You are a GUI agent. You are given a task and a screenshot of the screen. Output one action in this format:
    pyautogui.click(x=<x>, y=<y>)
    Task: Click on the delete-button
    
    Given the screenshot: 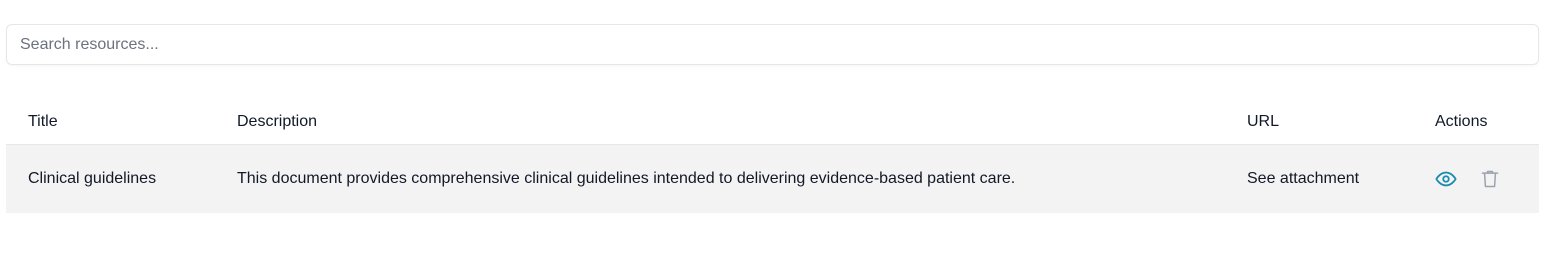 What is the action you would take?
    pyautogui.click(x=1490, y=179)
    